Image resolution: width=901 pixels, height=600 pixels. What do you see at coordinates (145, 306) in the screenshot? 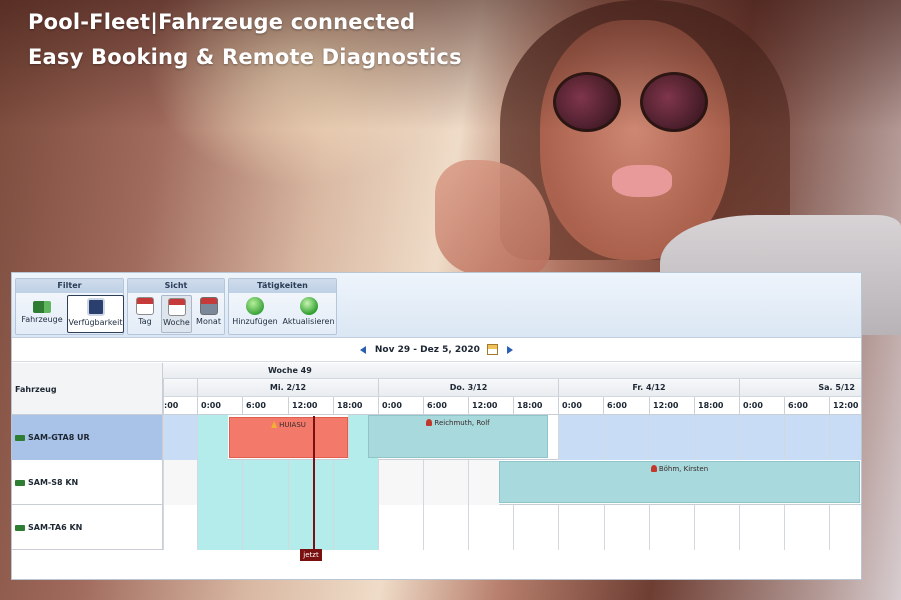
I see `calendar-day-icon` at bounding box center [145, 306].